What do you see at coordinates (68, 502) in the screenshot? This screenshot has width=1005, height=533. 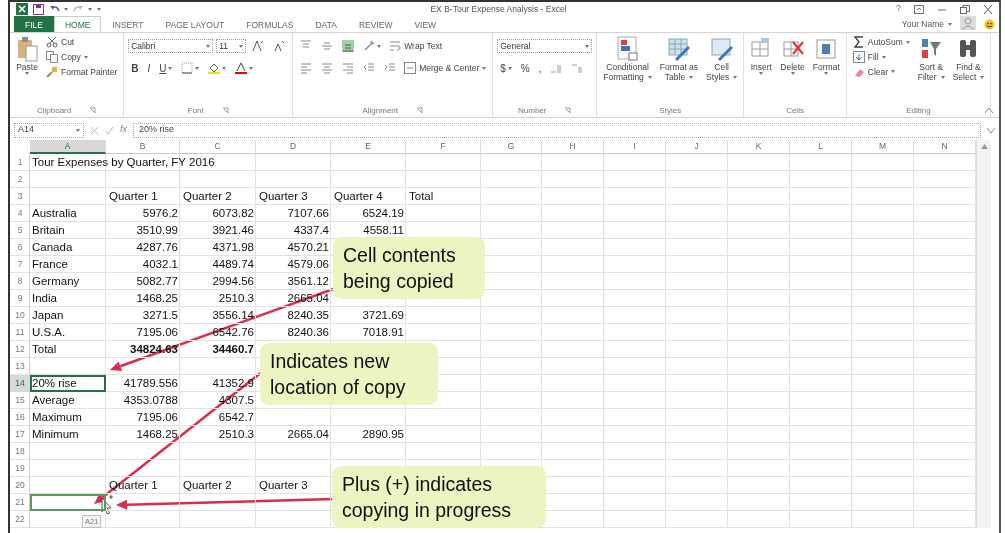 I see `copy-target-cell` at bounding box center [68, 502].